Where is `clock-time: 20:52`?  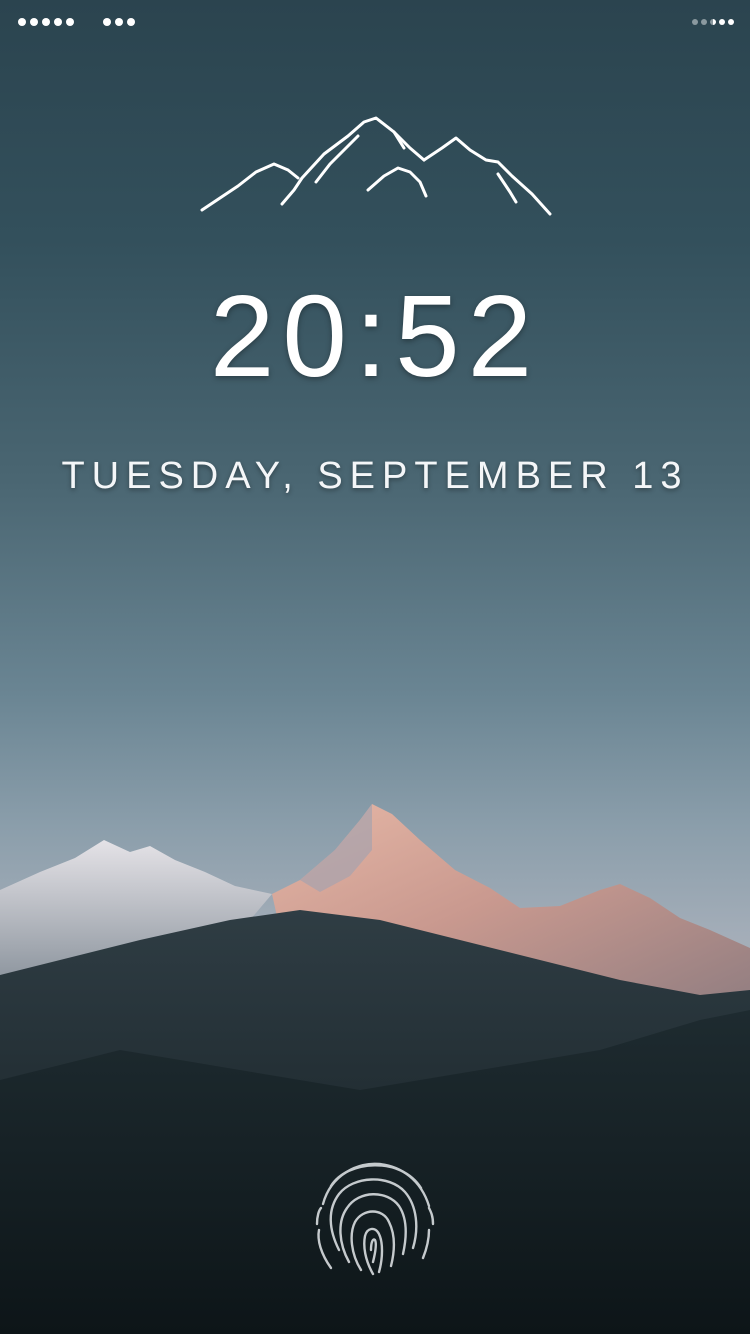
clock-time: 20:52 is located at coordinates (375, 336).